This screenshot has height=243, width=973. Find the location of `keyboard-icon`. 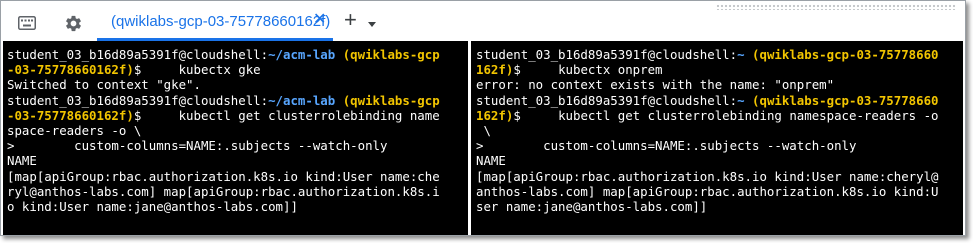

keyboard-icon is located at coordinates (27, 23).